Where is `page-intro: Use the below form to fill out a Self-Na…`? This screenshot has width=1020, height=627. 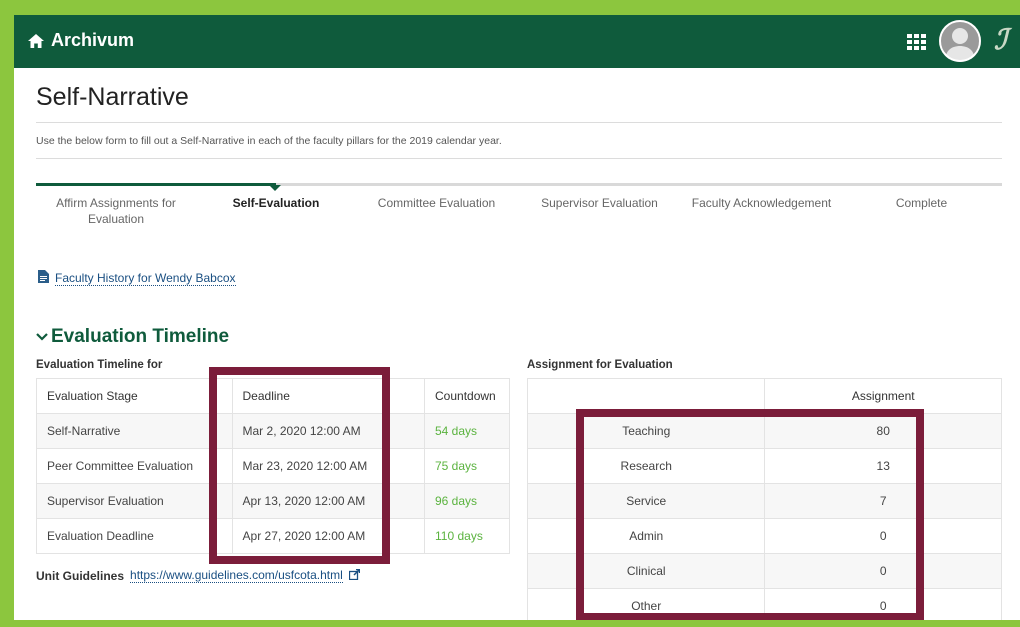
page-intro: Use the below form to fill out a Self-Na… is located at coordinates (269, 141).